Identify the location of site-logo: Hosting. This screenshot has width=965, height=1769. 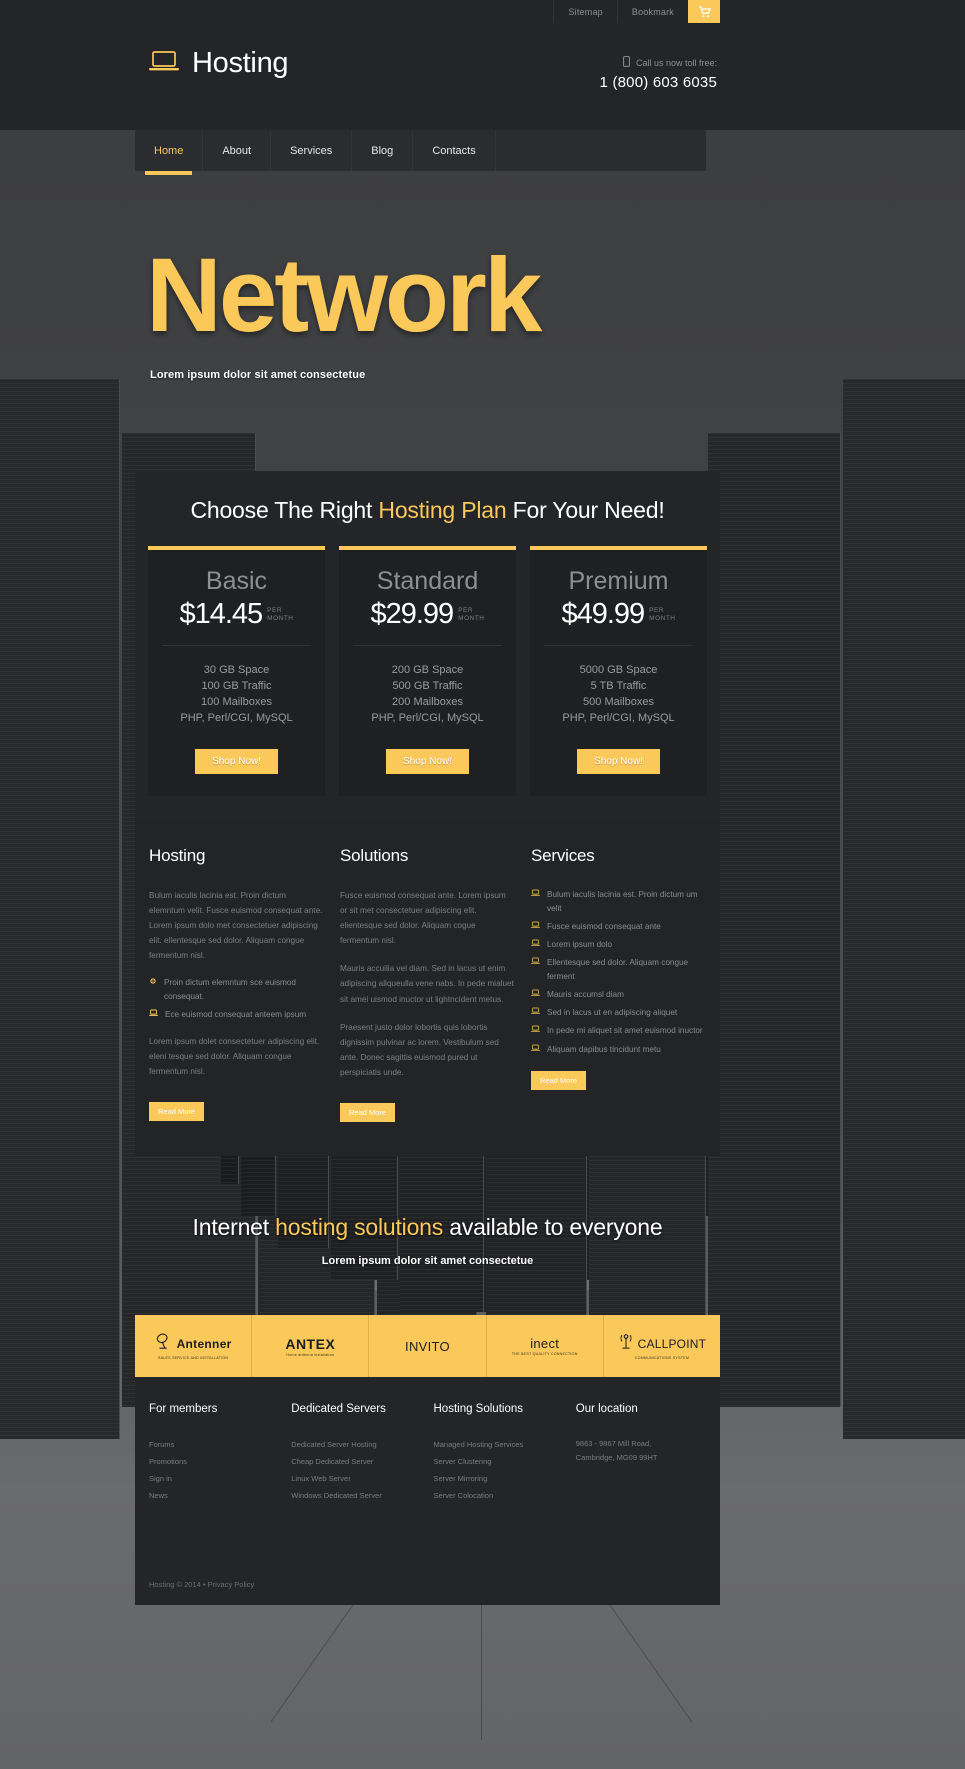
(218, 63).